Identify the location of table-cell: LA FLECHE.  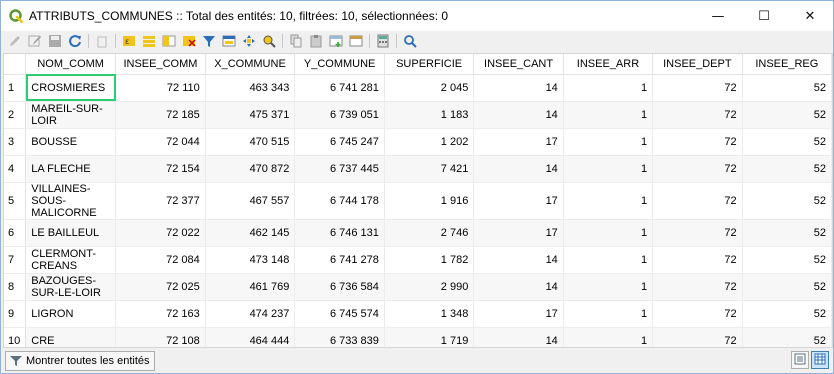
(71, 169).